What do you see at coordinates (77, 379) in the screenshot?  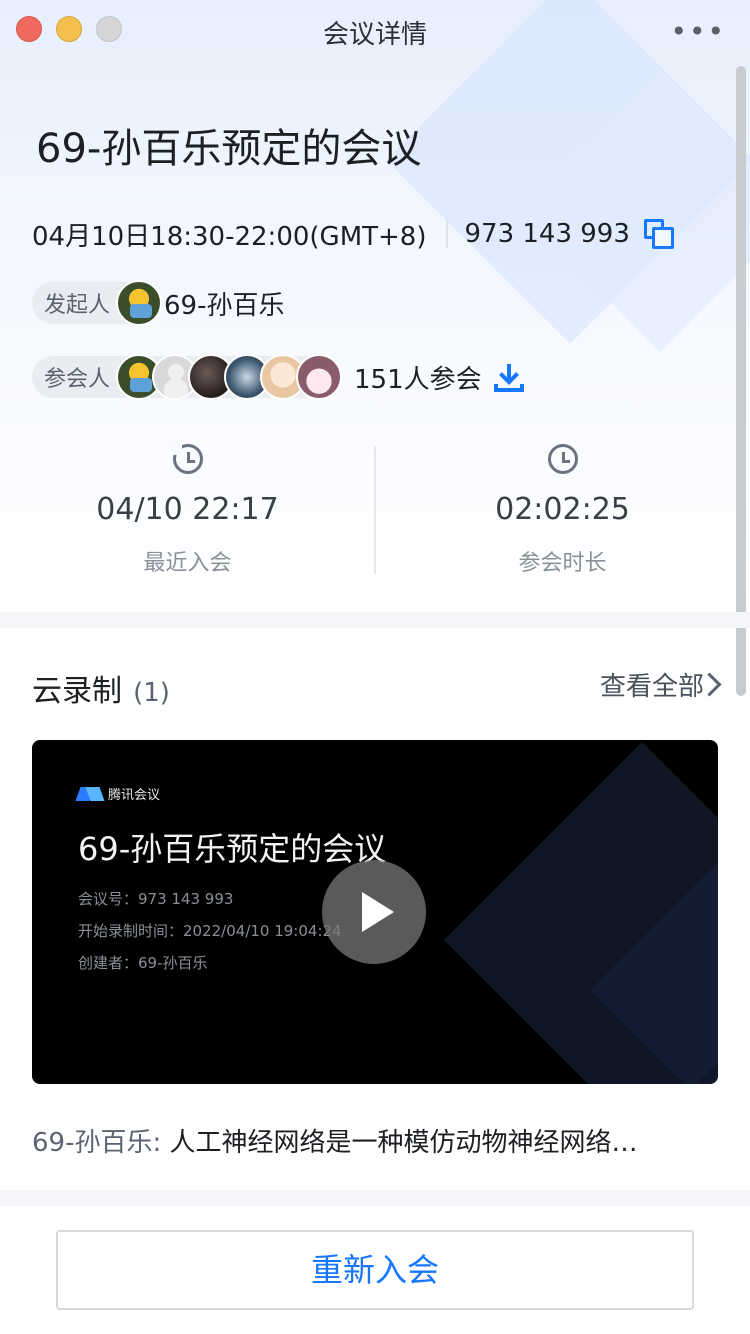 I see `attendees-label: 参会人` at bounding box center [77, 379].